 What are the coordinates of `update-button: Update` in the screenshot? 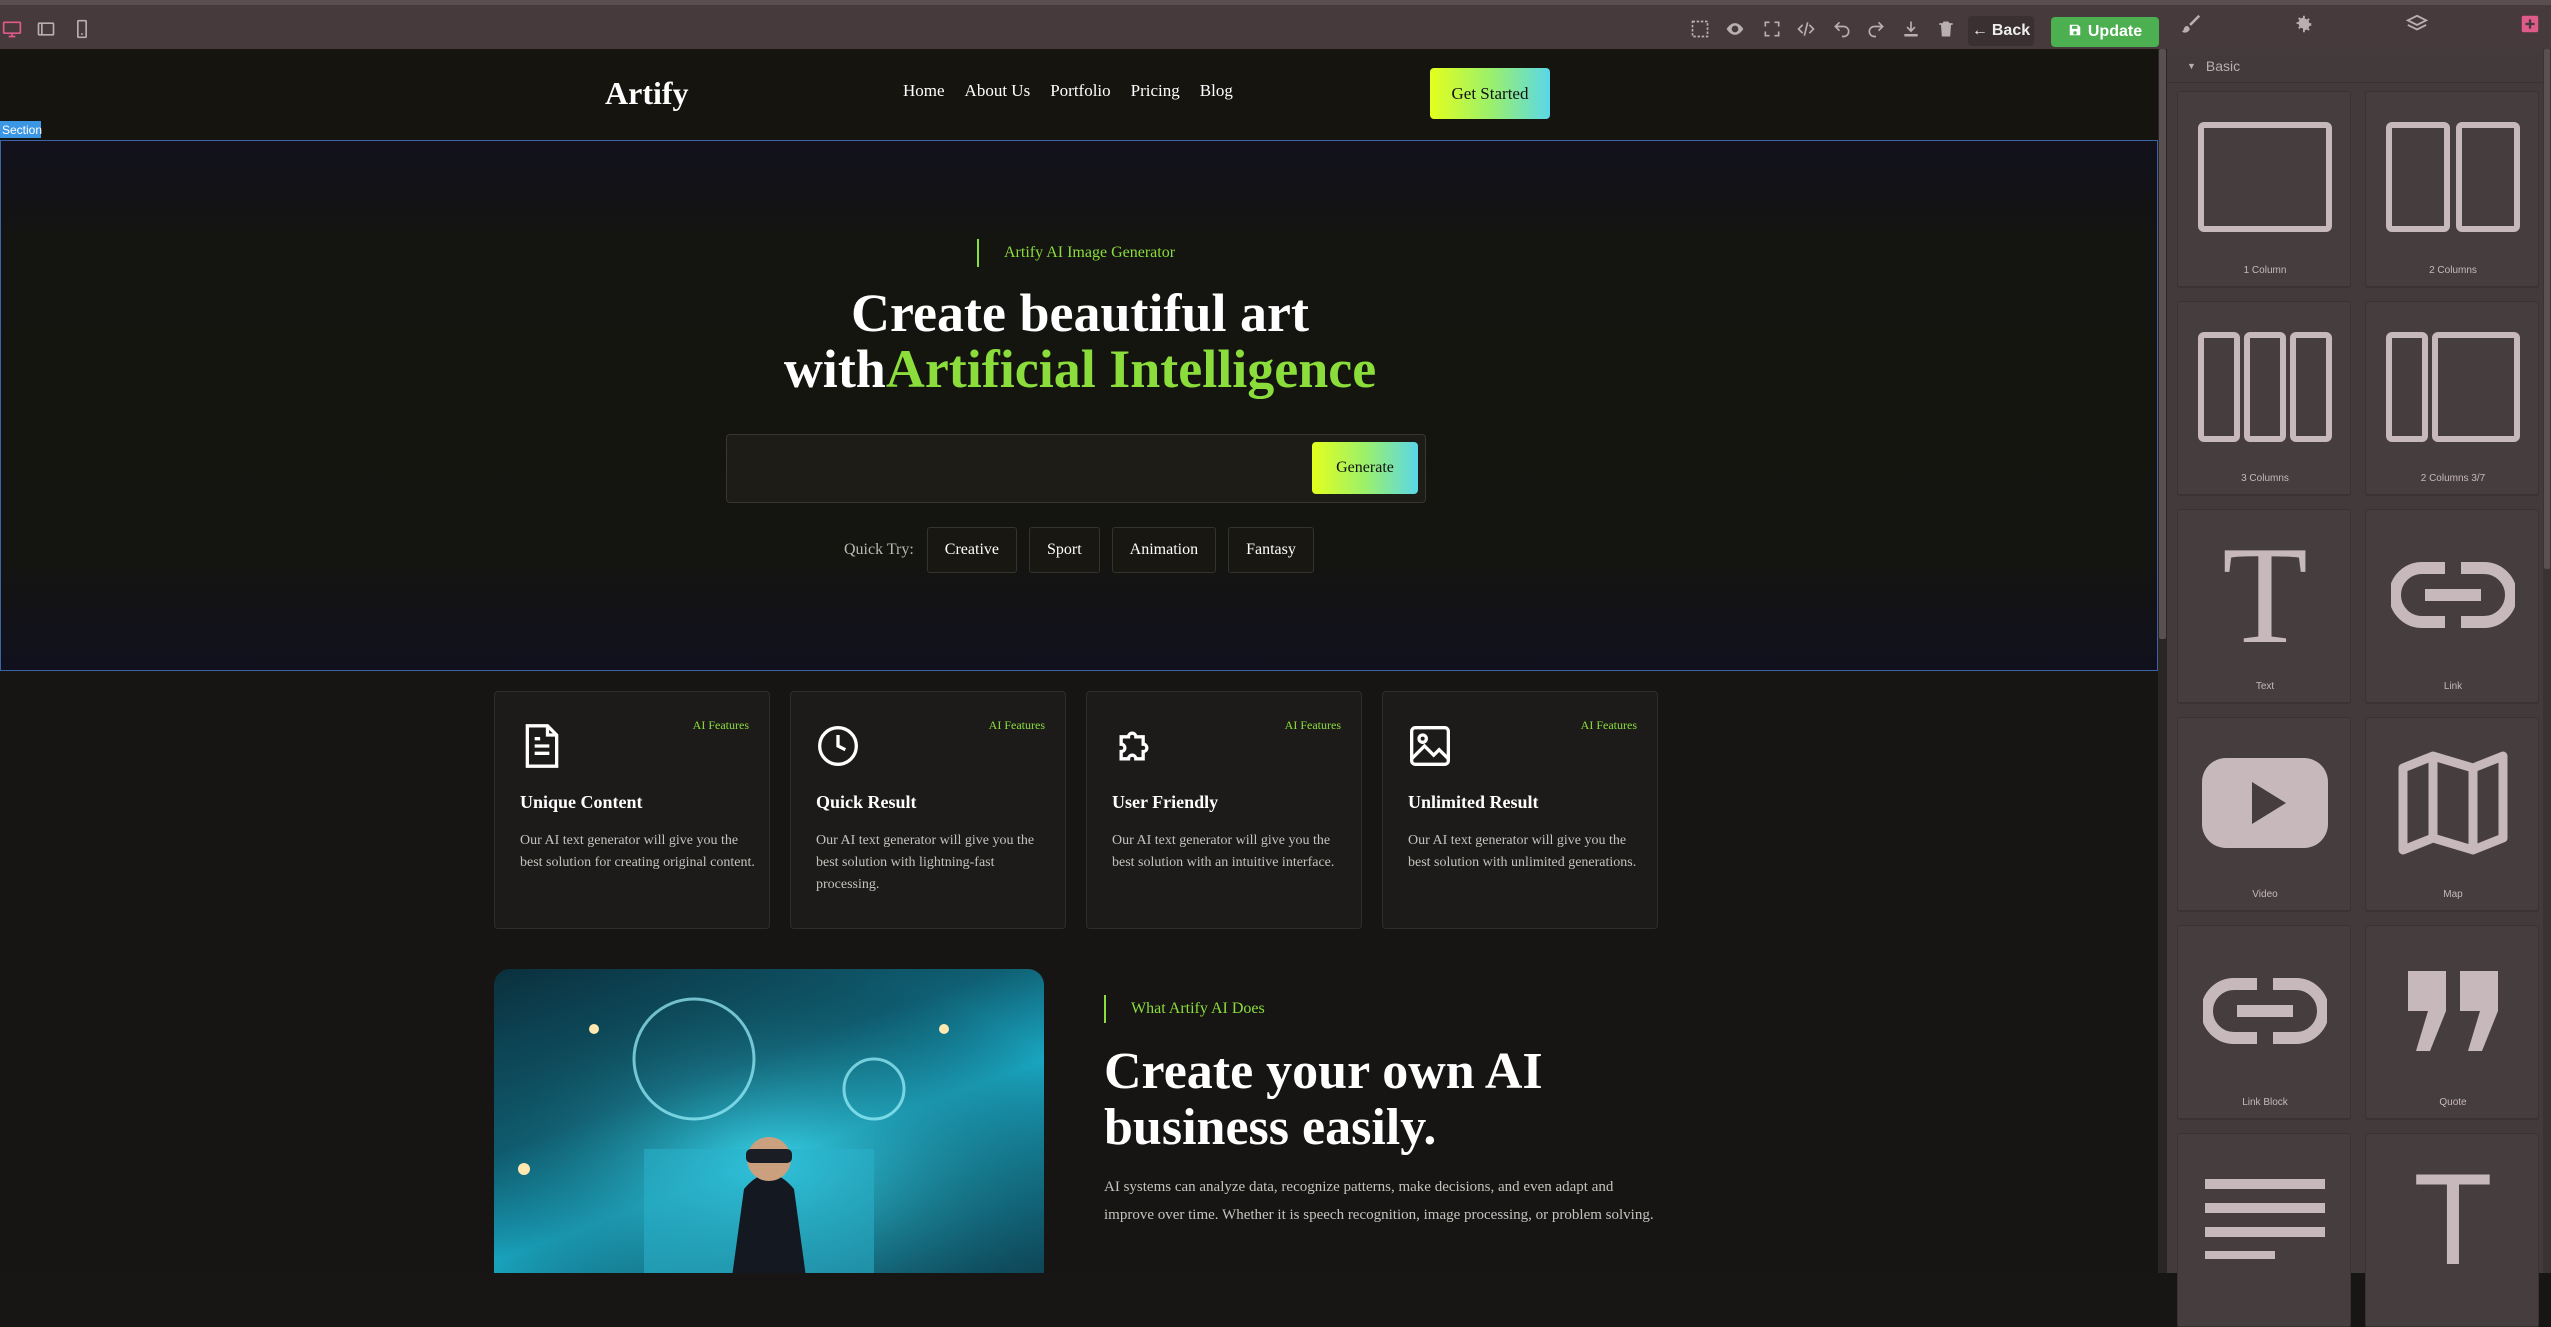 It's located at (2105, 32).